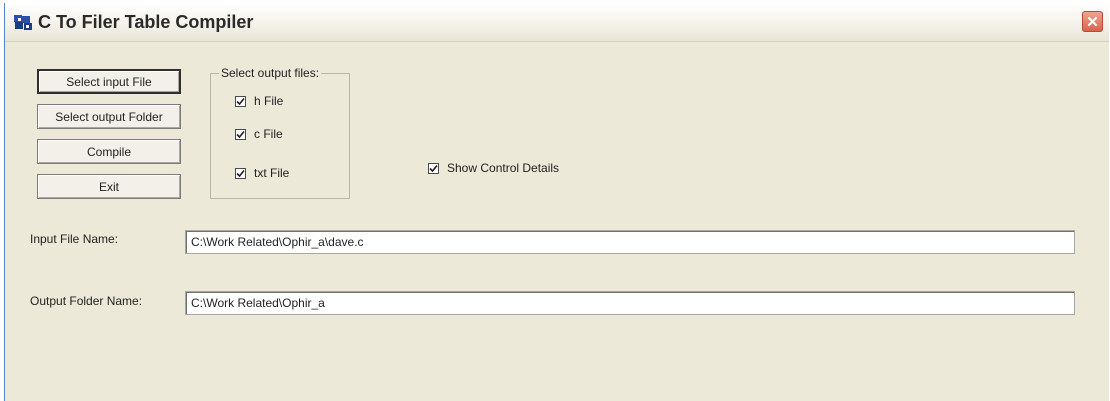  I want to click on show-control-details-checkbox-box, so click(433, 168).